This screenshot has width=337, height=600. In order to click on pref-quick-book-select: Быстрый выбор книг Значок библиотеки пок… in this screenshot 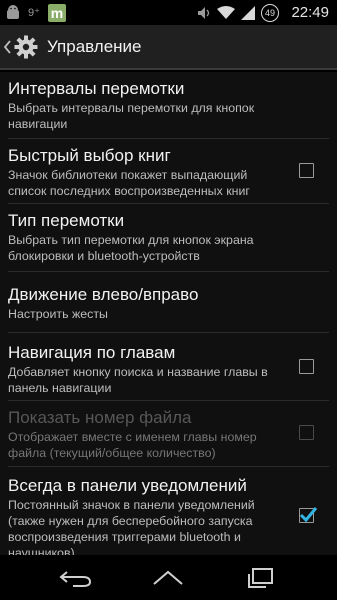, I will do `click(168, 172)`.